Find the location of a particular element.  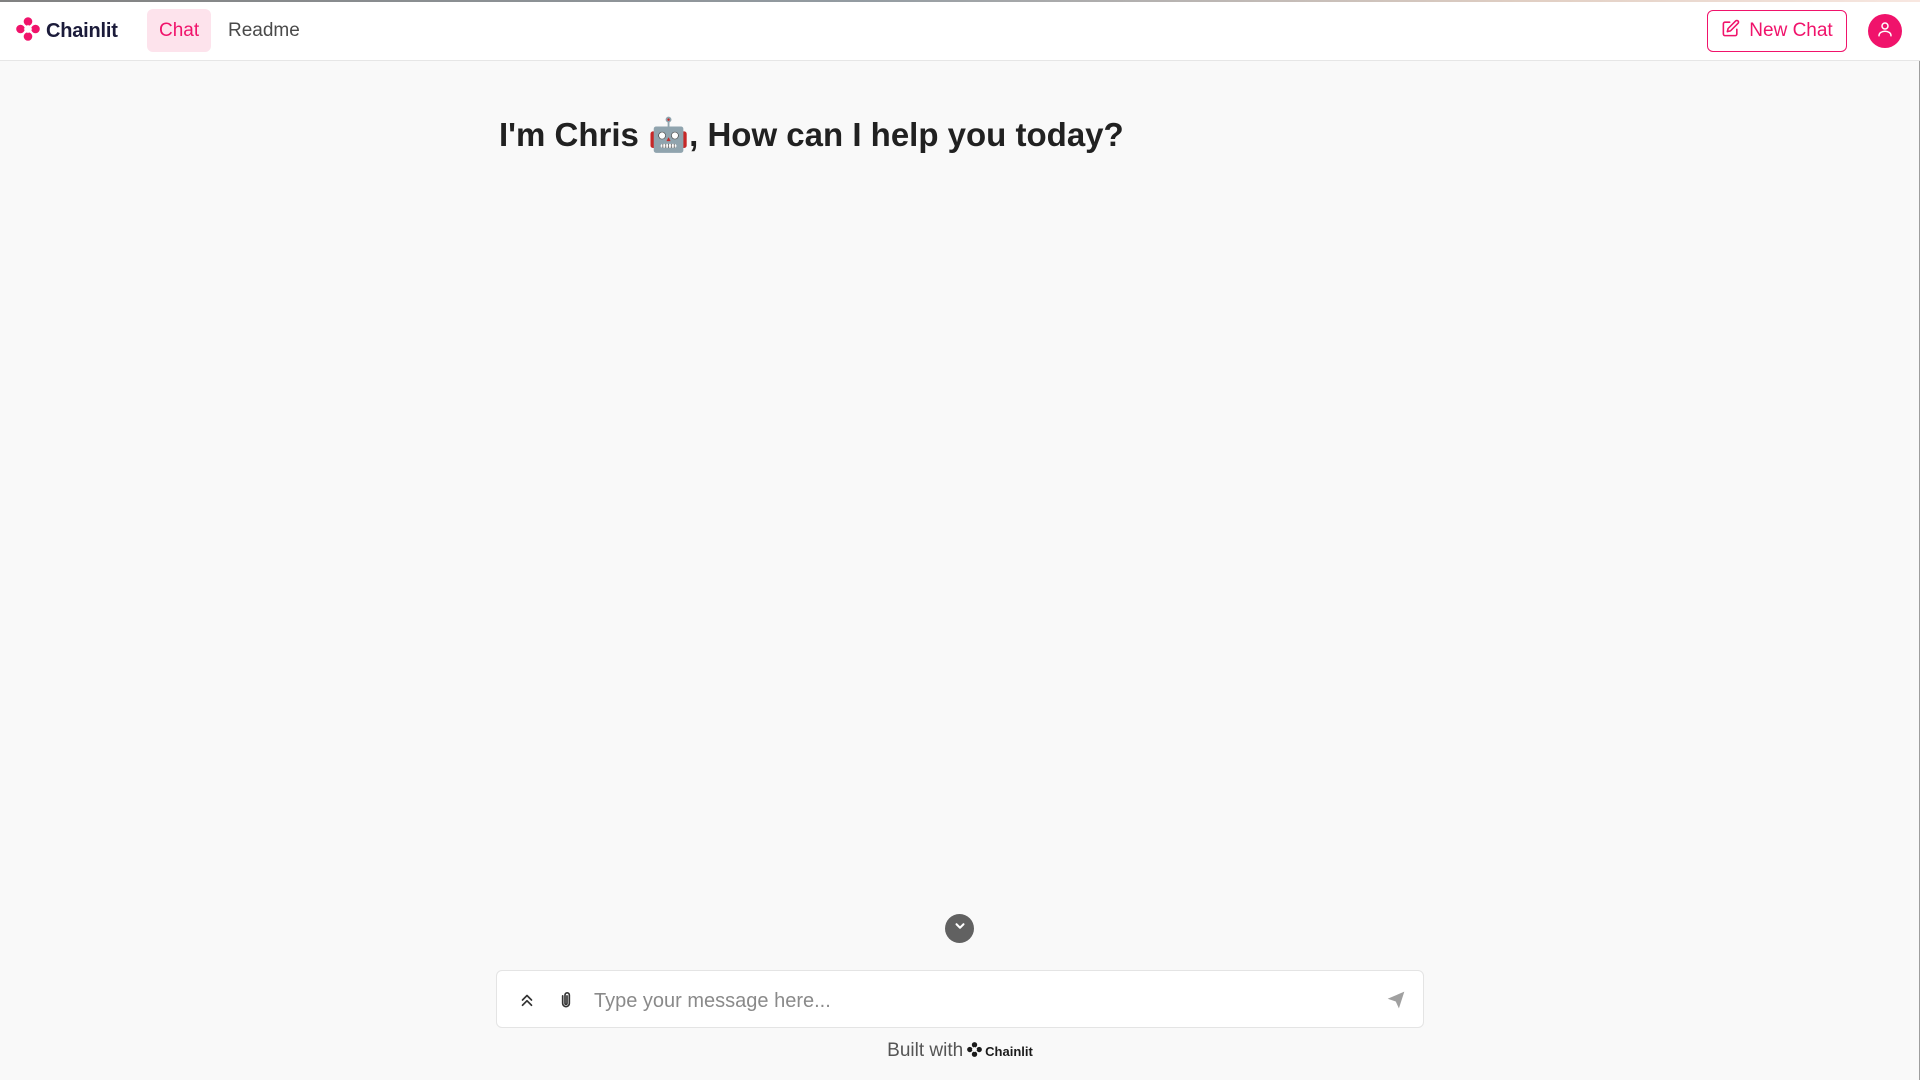

chevron-down-icon is located at coordinates (960, 928).